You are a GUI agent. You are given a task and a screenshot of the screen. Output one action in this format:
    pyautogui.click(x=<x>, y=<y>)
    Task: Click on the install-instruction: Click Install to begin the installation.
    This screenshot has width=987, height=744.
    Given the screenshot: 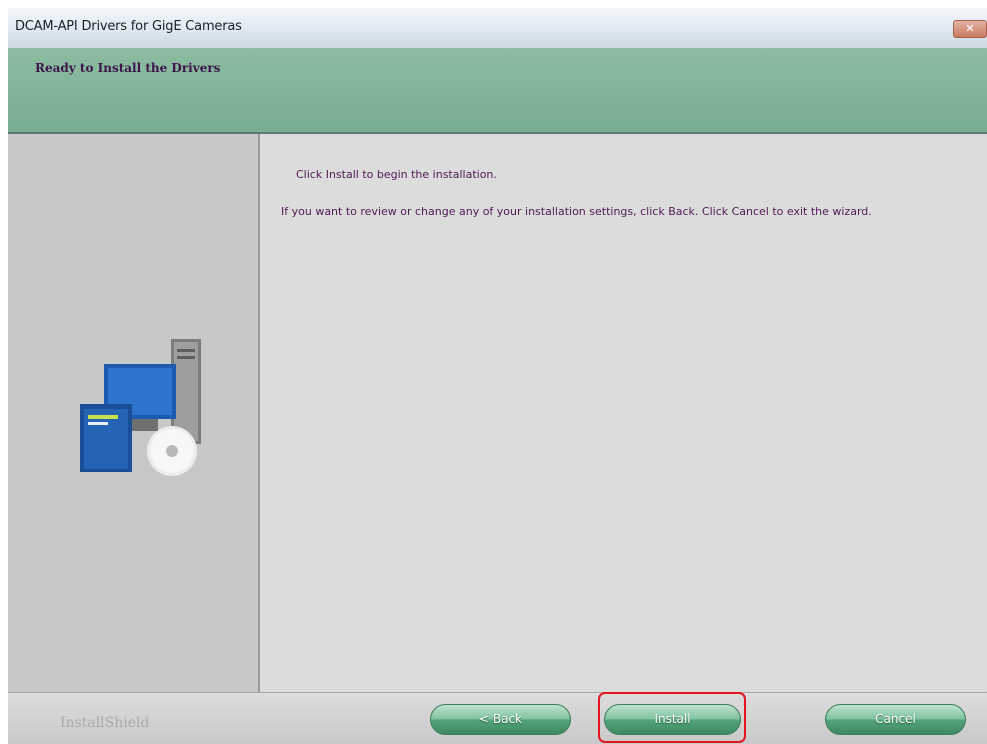 What is the action you would take?
    pyautogui.click(x=396, y=174)
    